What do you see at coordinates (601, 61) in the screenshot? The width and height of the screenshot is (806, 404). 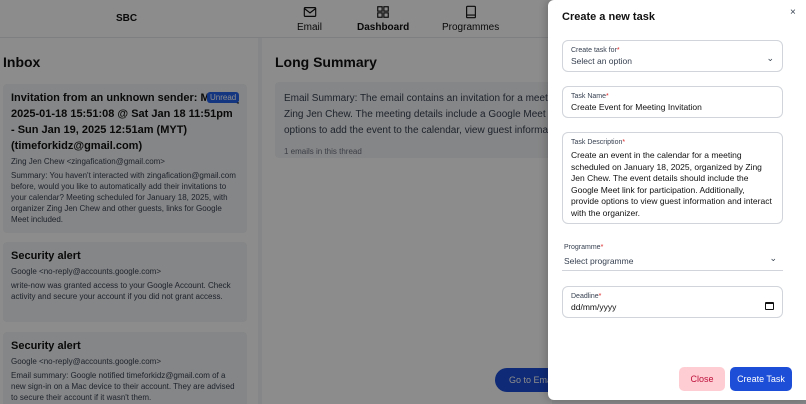 I see `select-value: Select an option` at bounding box center [601, 61].